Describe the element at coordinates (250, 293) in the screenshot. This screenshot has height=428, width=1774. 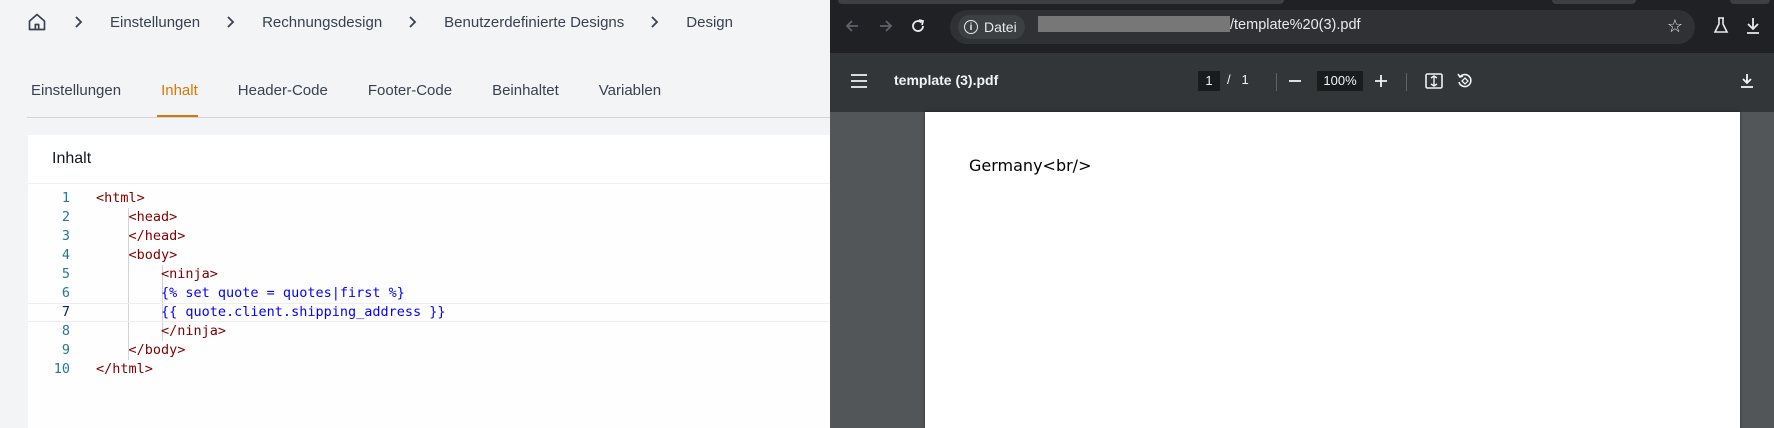
I see `code-text: {% set quote = quotes|first %}` at that location.